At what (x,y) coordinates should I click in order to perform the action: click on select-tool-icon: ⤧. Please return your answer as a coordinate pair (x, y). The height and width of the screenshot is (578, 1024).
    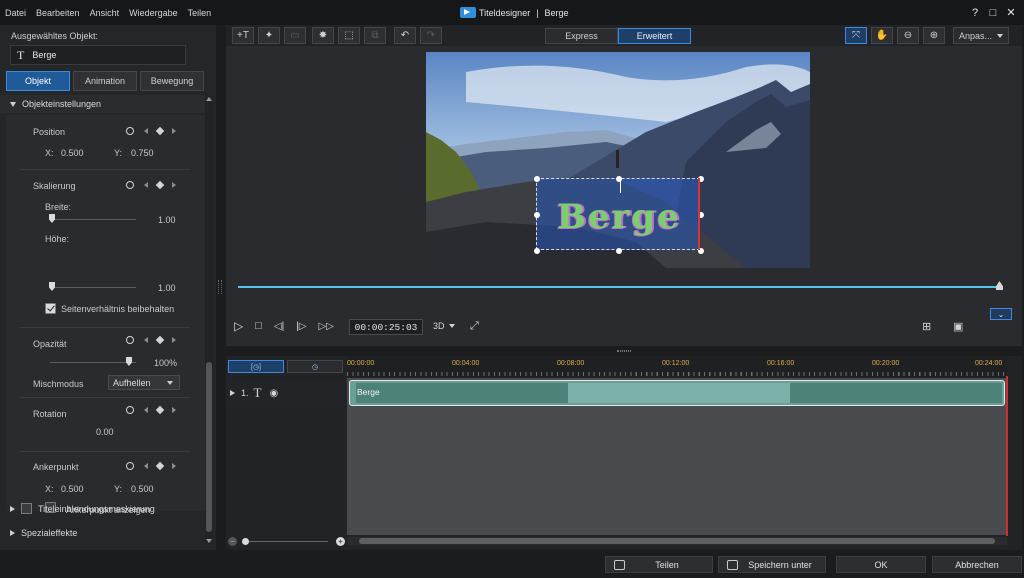
    Looking at the image, I should click on (856, 35).